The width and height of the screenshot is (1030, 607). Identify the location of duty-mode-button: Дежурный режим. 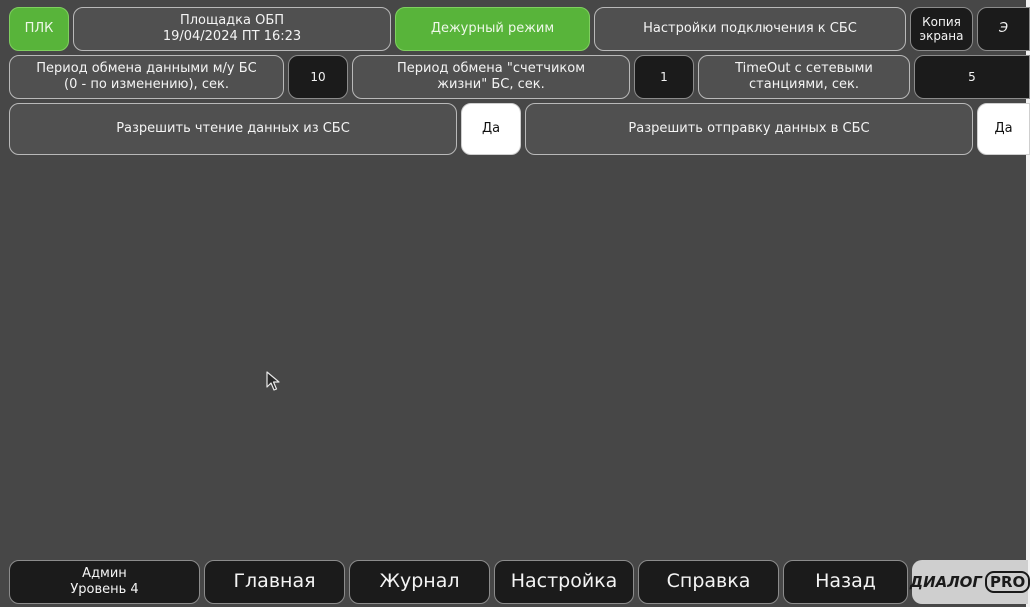
(492, 29).